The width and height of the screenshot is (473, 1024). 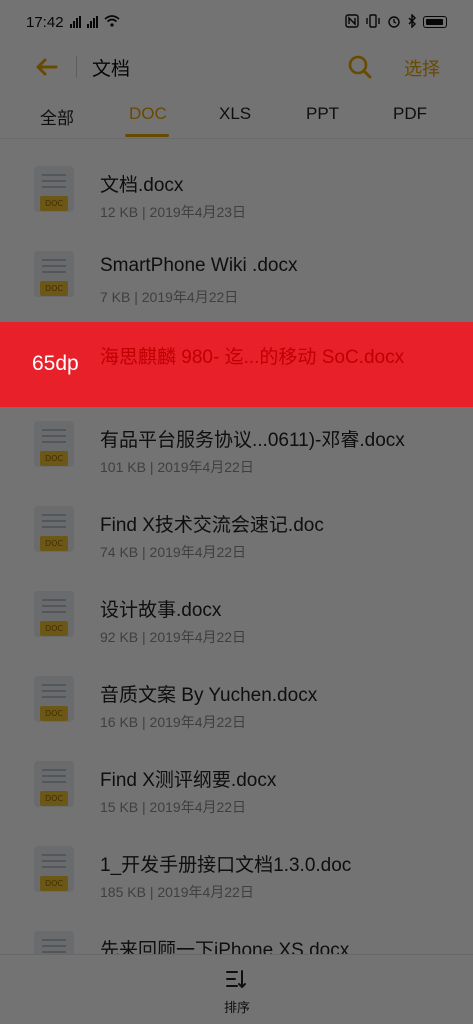 I want to click on status-left: 17:42, so click(x=73, y=22).